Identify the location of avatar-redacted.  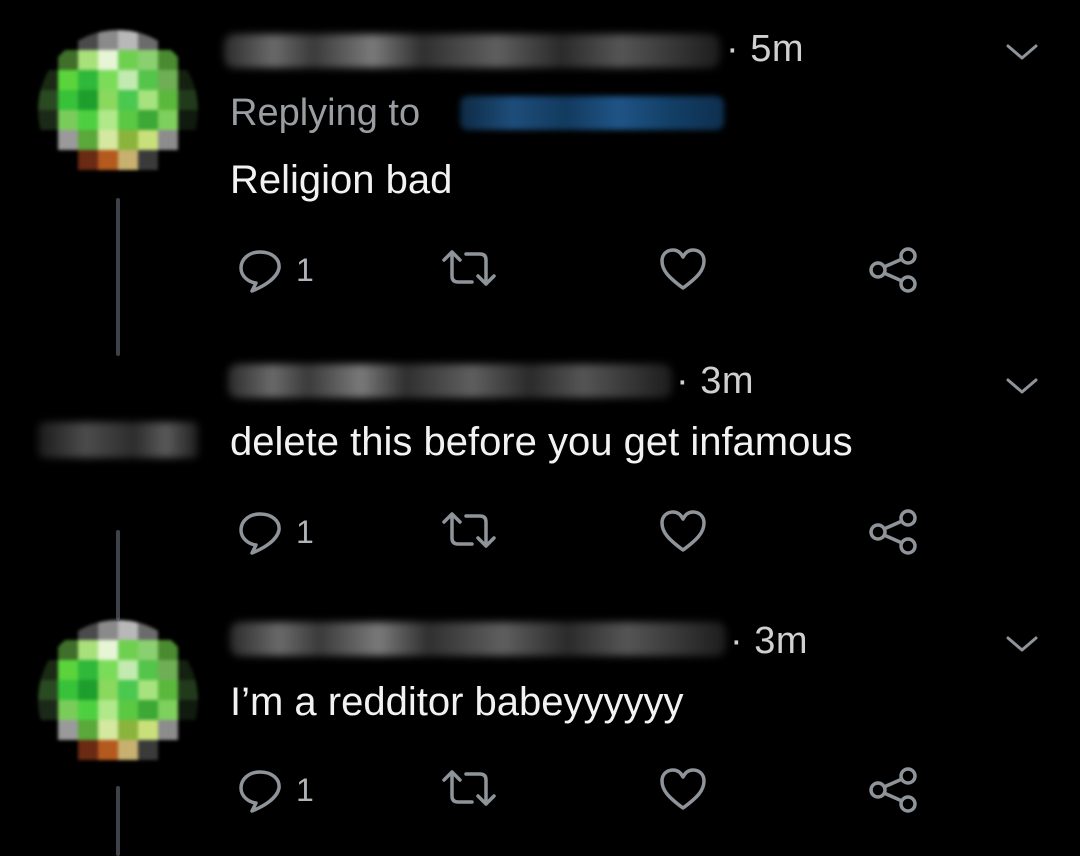
(118, 440).